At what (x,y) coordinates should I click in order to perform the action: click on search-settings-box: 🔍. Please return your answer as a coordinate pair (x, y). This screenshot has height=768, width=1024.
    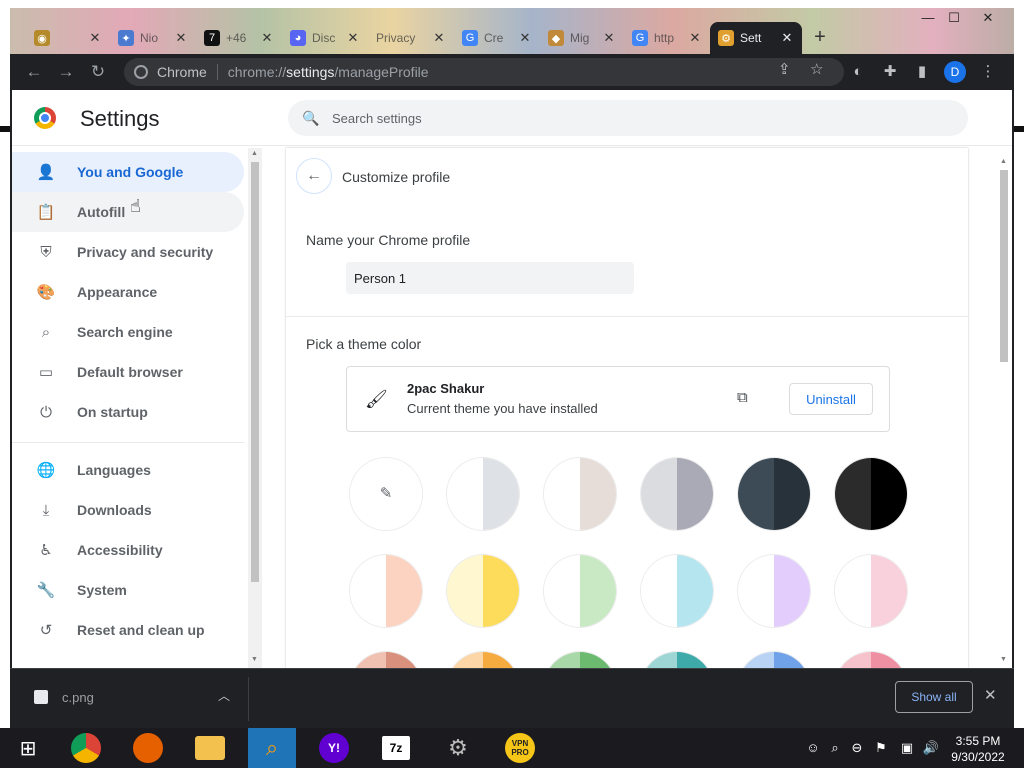
    Looking at the image, I should click on (628, 118).